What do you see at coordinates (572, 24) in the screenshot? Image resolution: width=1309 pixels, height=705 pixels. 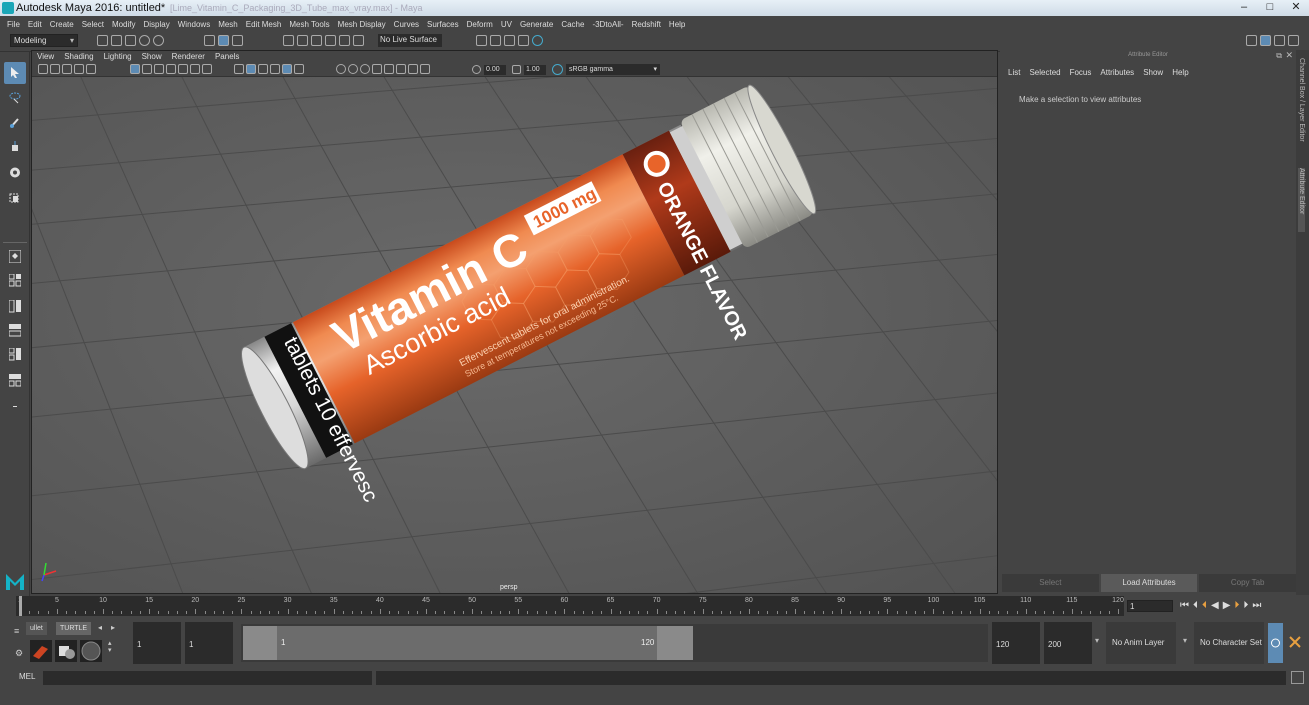 I see `menu-cache: Cache` at bounding box center [572, 24].